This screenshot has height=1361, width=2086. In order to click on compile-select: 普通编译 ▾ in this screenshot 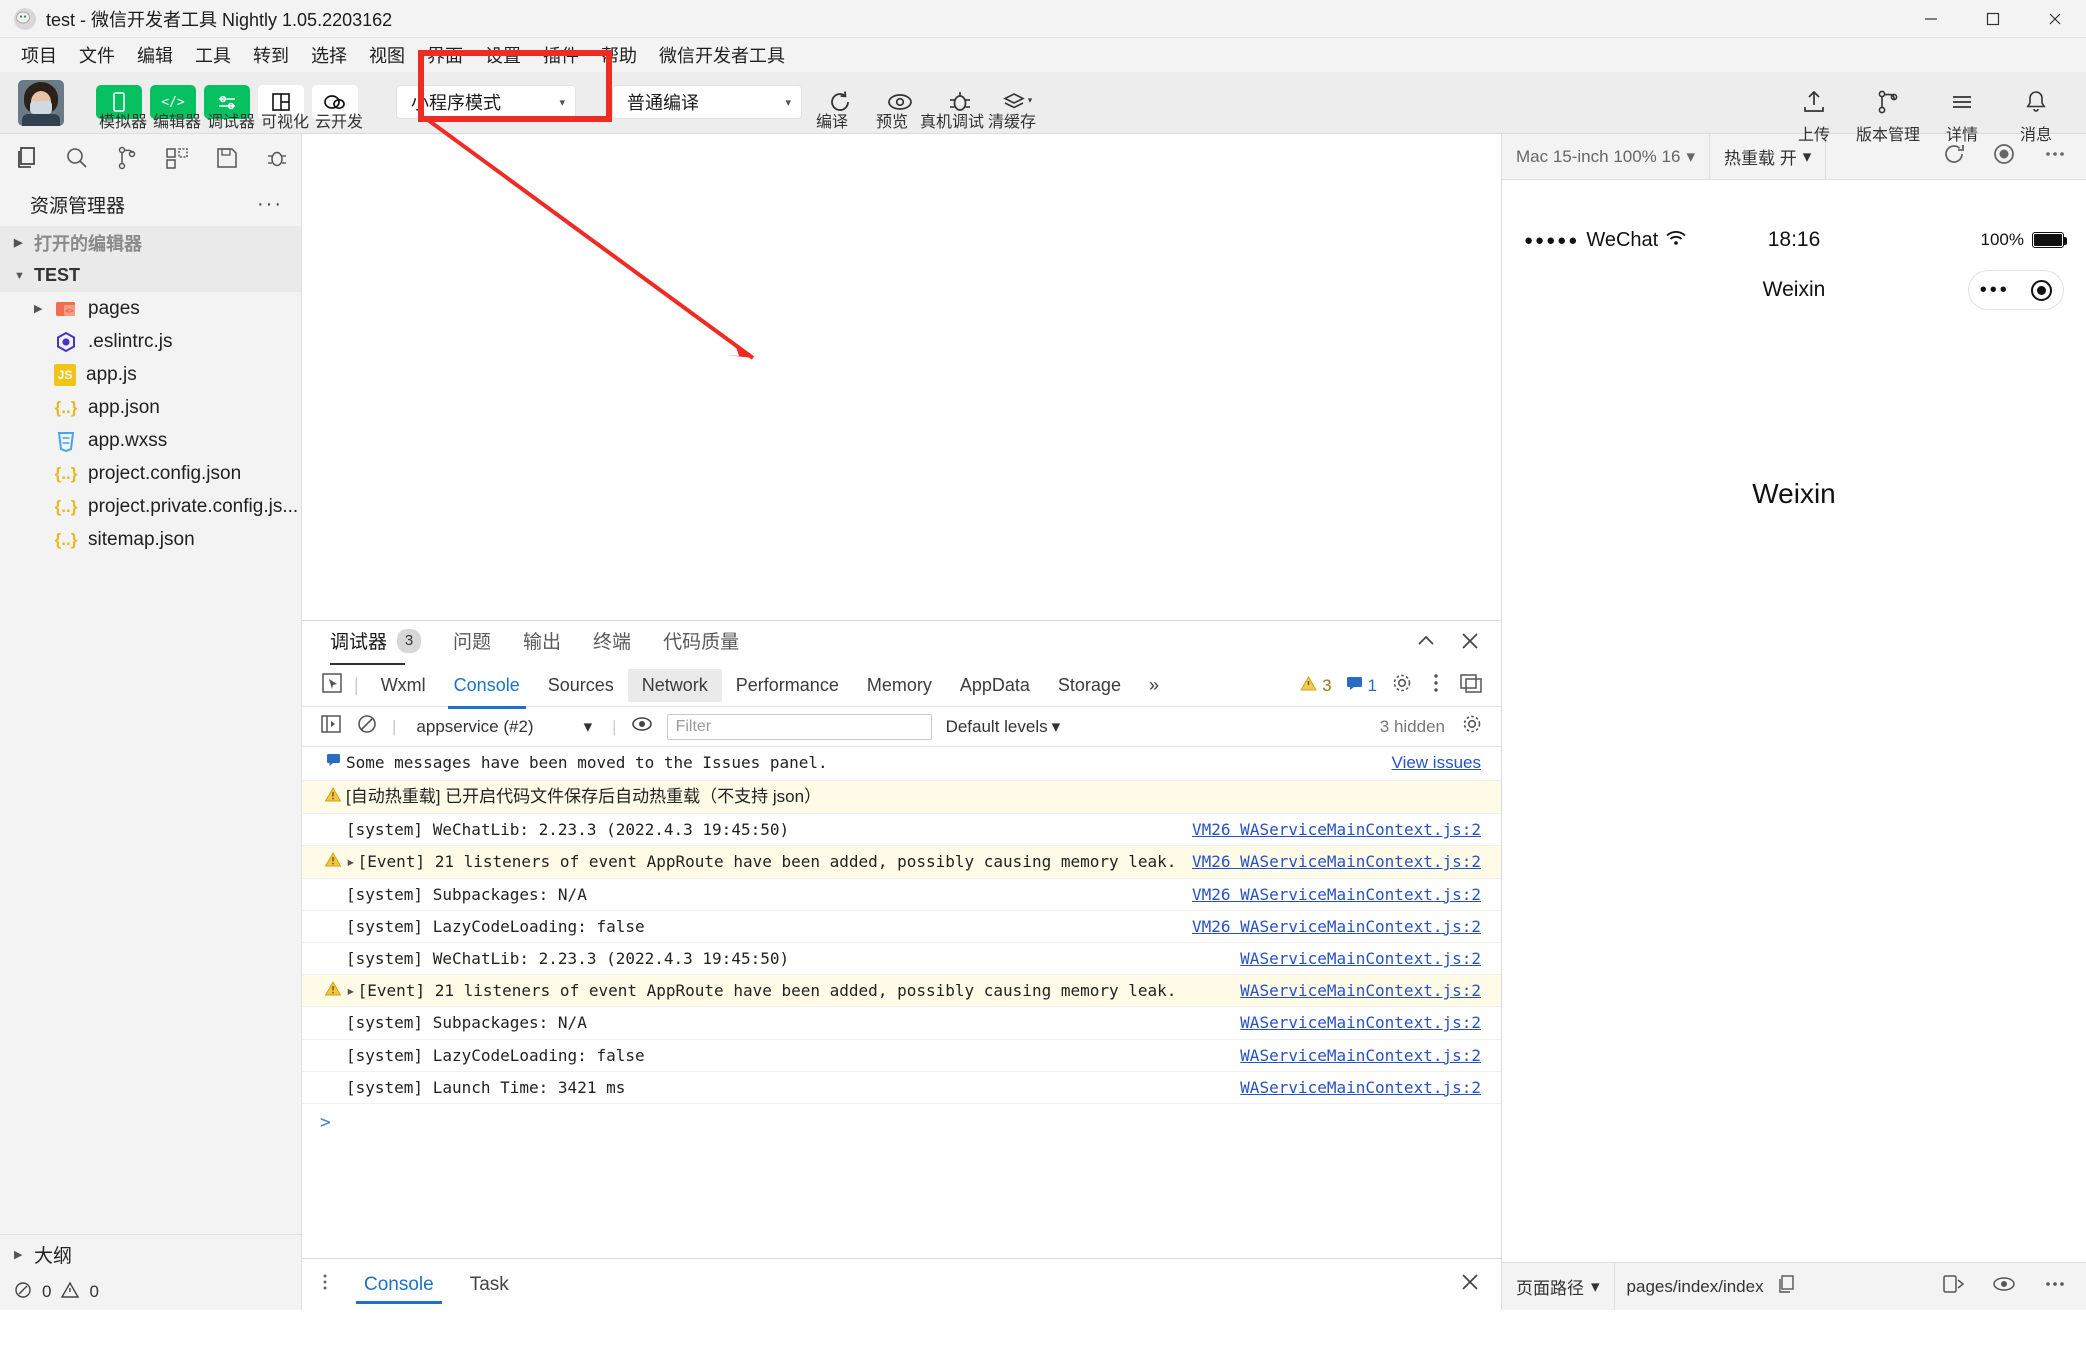, I will do `click(707, 102)`.